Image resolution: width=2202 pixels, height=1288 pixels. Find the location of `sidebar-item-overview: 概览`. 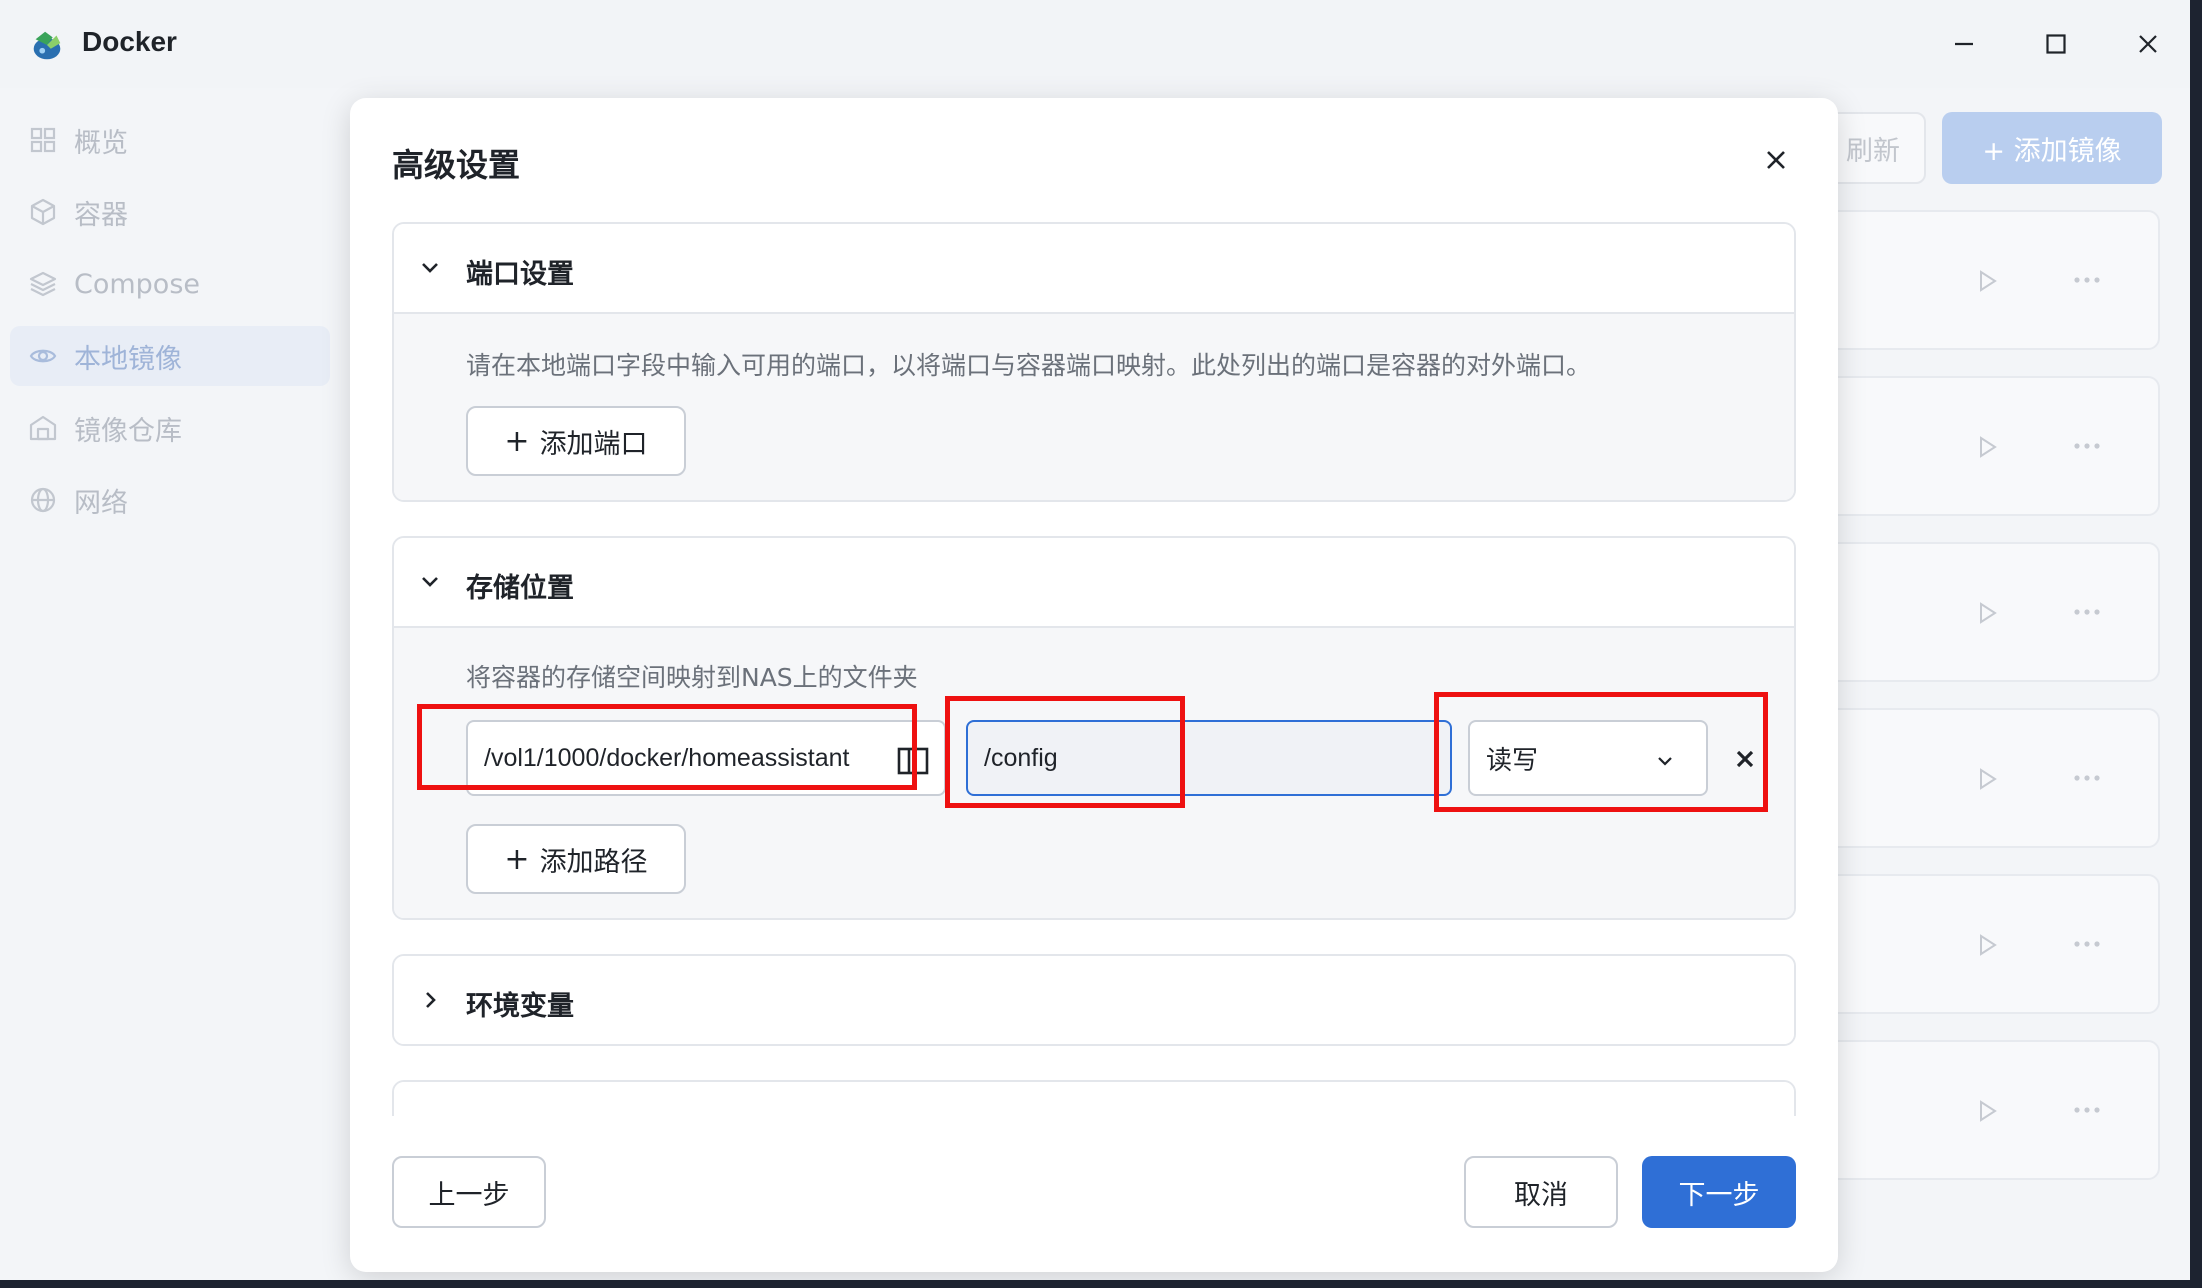

sidebar-item-overview: 概览 is located at coordinates (170, 140).